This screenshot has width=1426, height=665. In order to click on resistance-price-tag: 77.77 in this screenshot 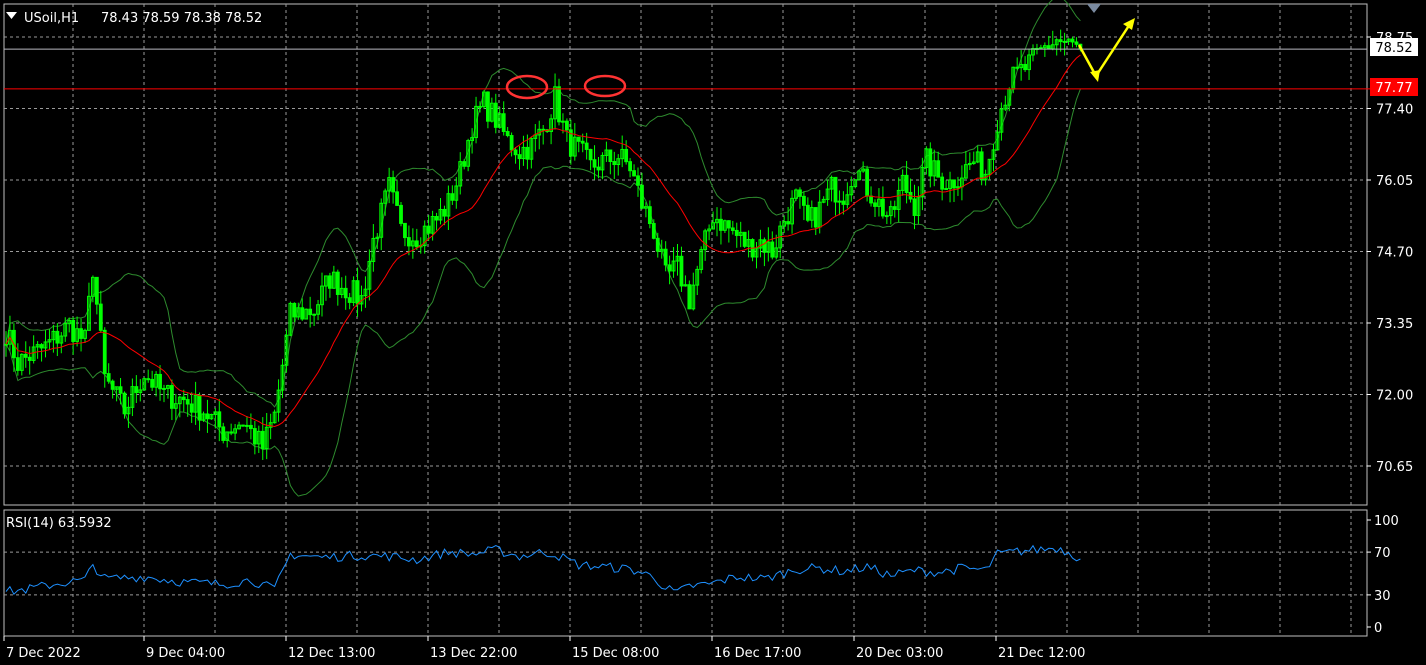, I will do `click(1393, 88)`.